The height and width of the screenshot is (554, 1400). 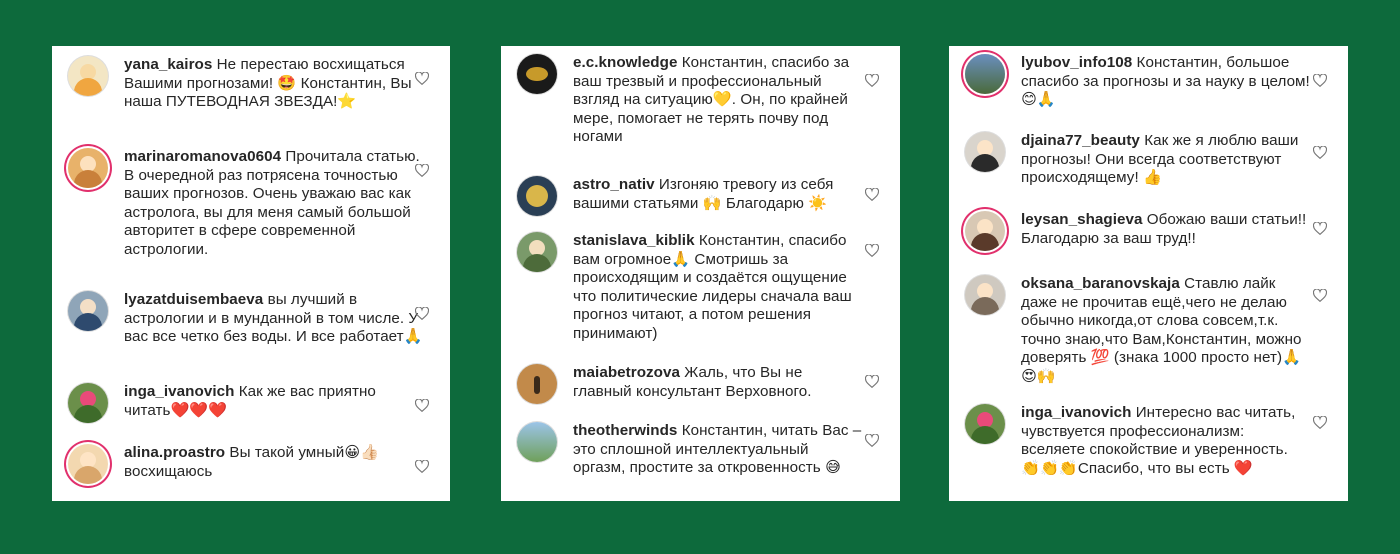 What do you see at coordinates (1082, 219) in the screenshot?
I see `comment-username: leysan_shagieva` at bounding box center [1082, 219].